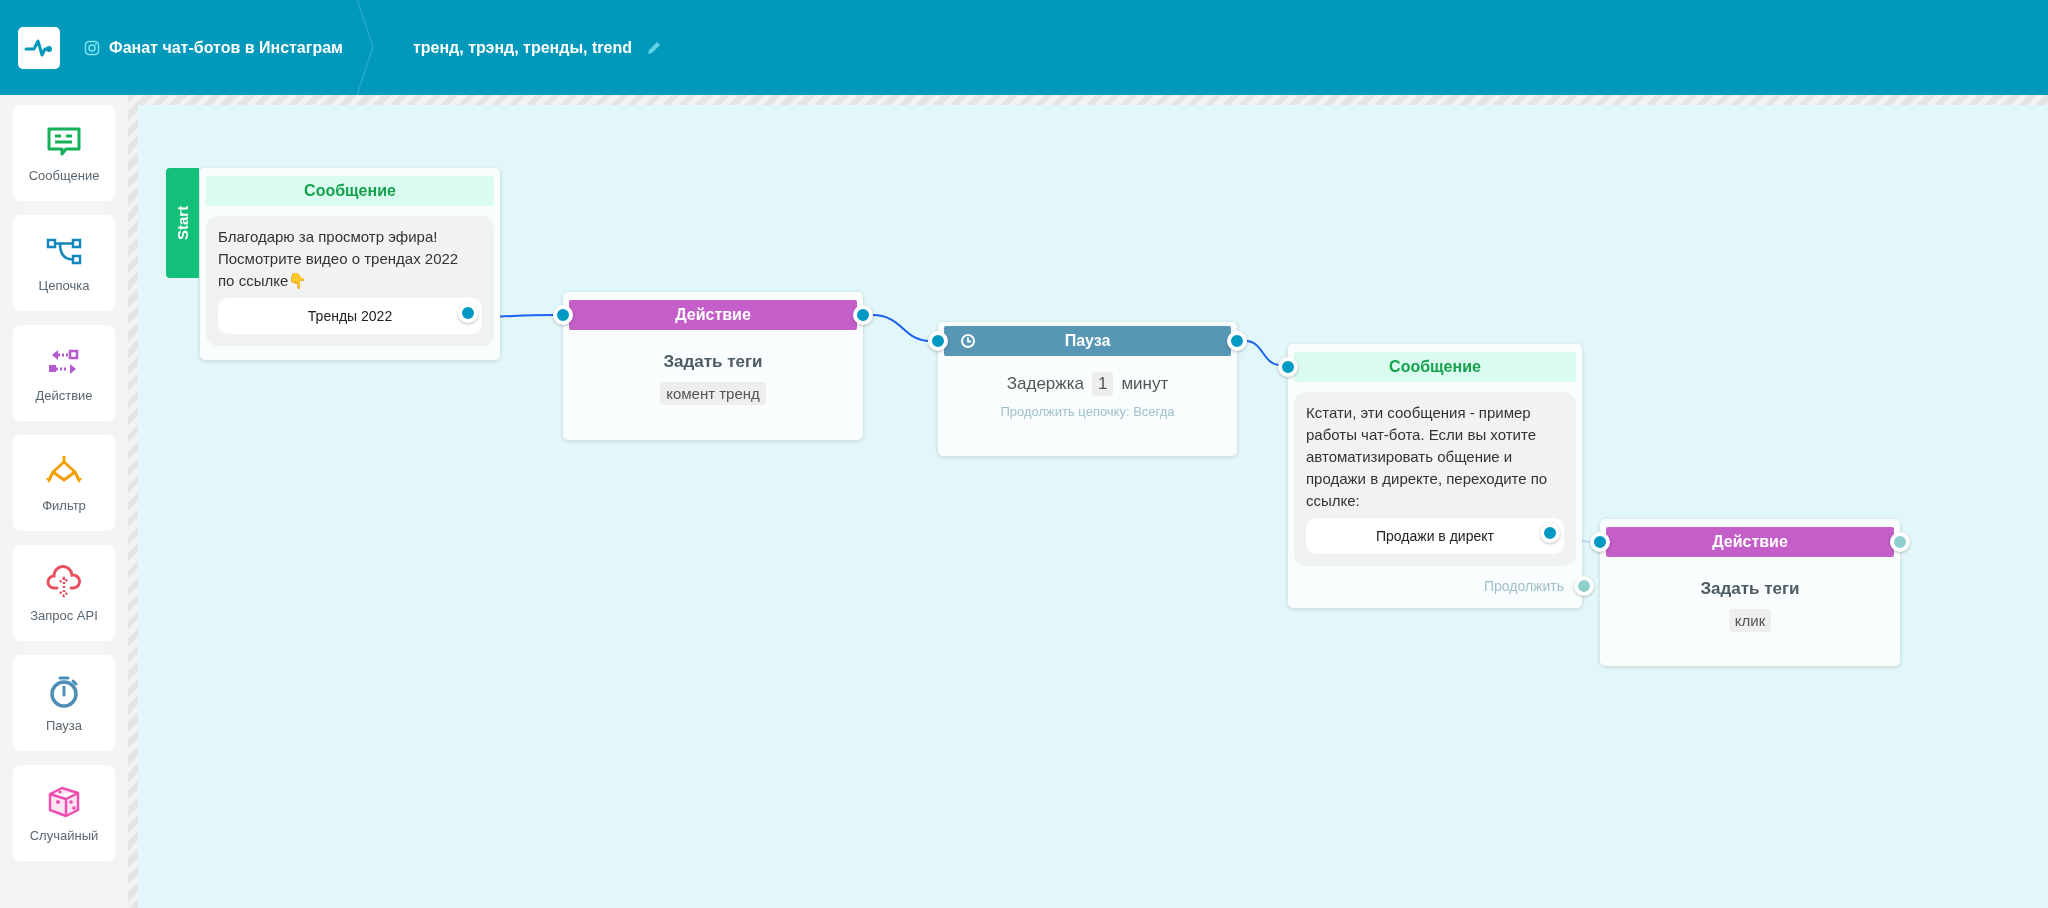 The width and height of the screenshot is (2048, 908). I want to click on palette-item: Цепочка, so click(64, 263).